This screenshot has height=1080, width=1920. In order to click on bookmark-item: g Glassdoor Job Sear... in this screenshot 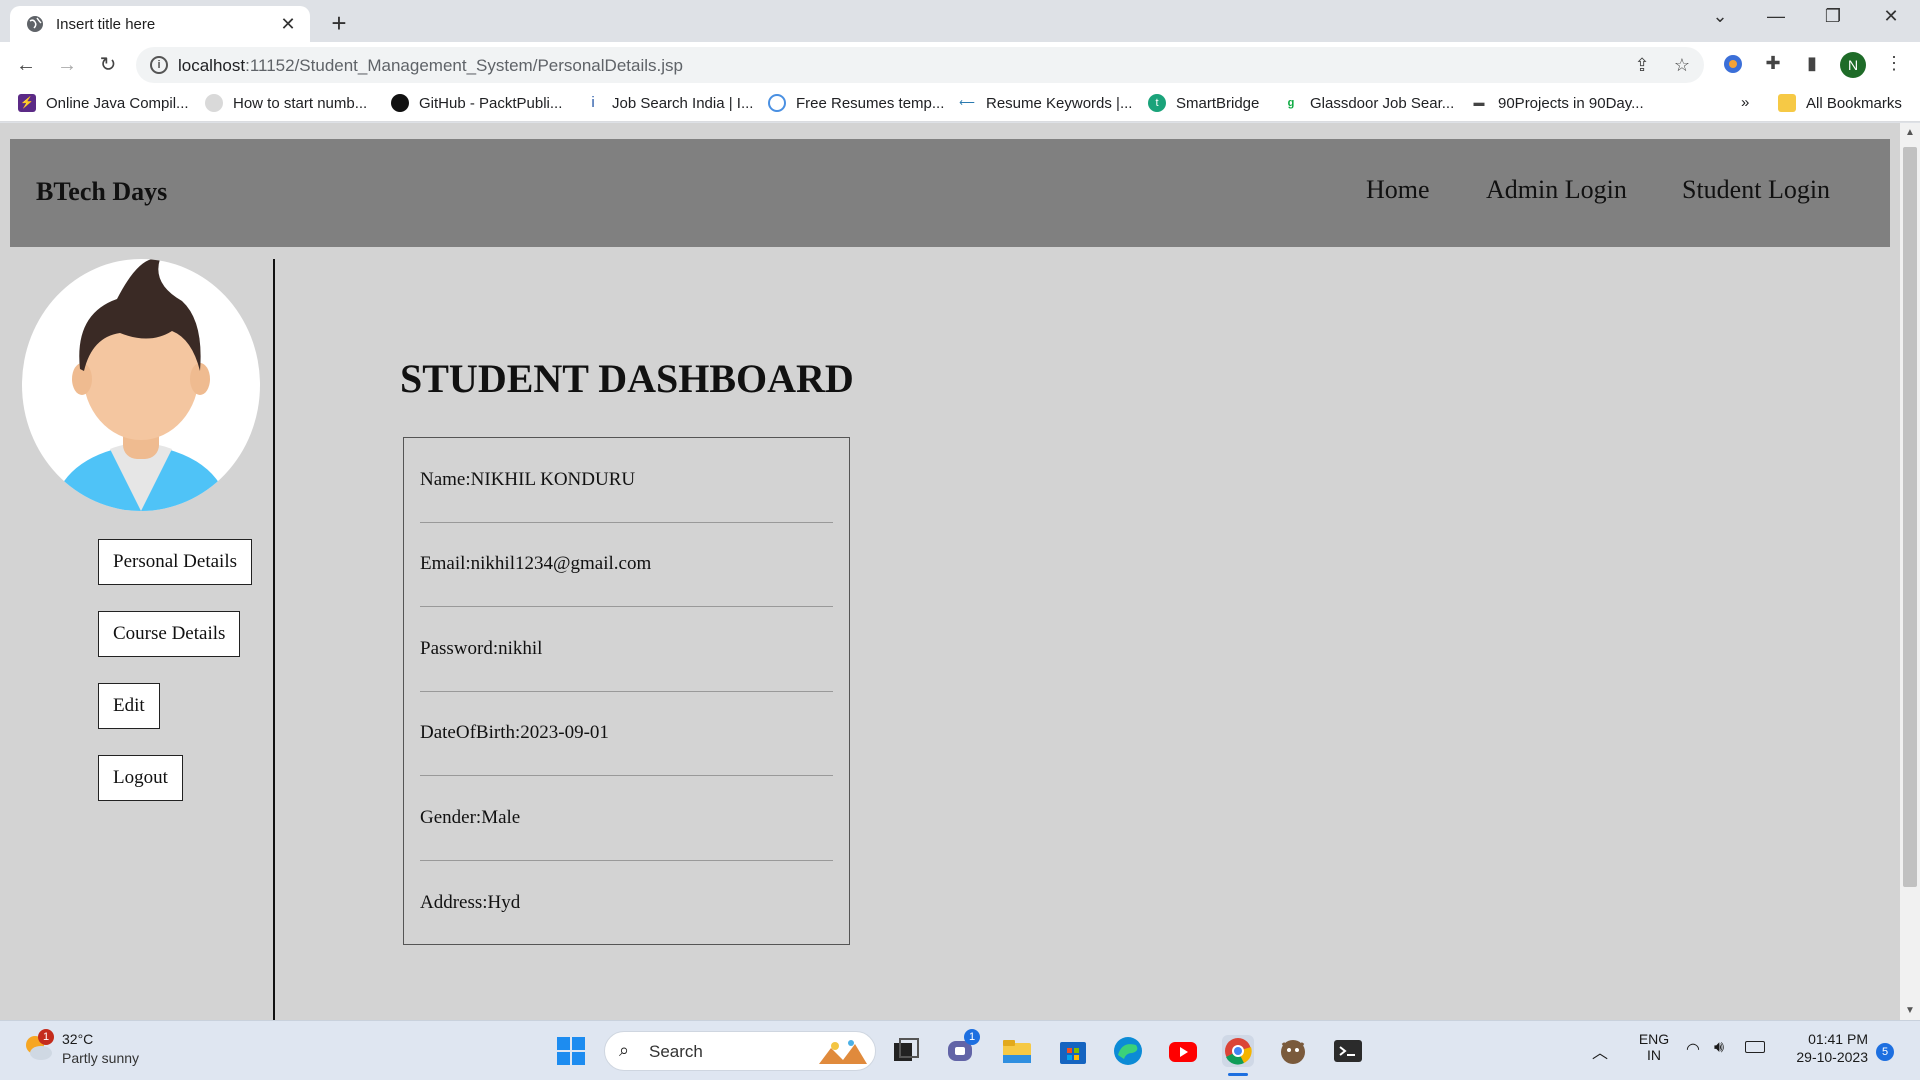, I will do `click(1368, 103)`.